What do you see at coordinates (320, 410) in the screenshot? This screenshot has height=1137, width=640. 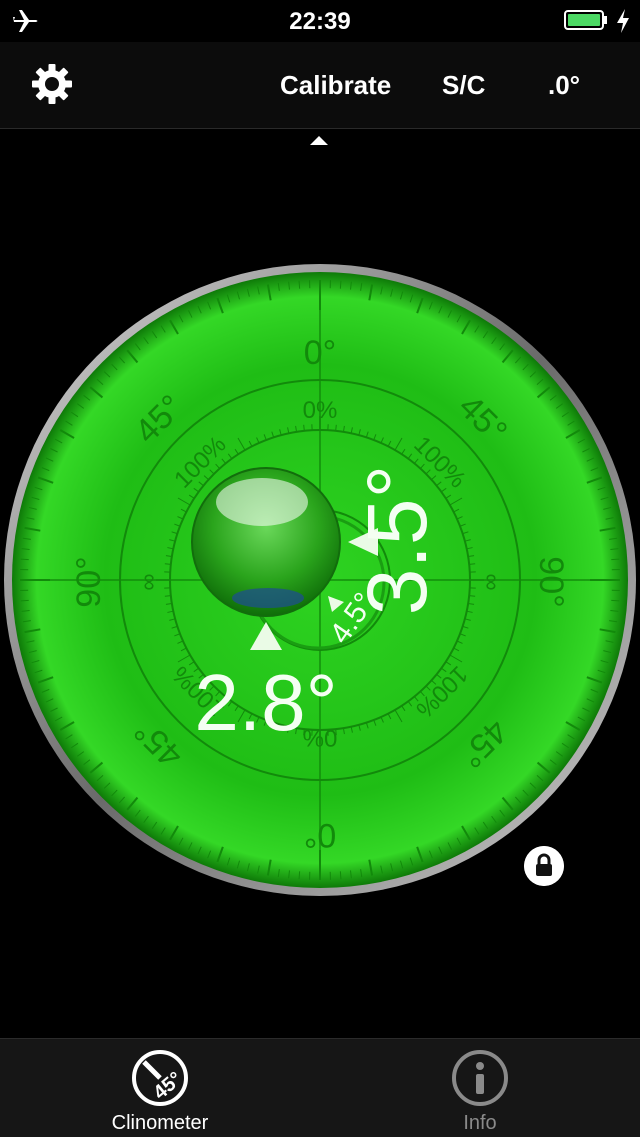 I see `inner-top-label: 0%` at bounding box center [320, 410].